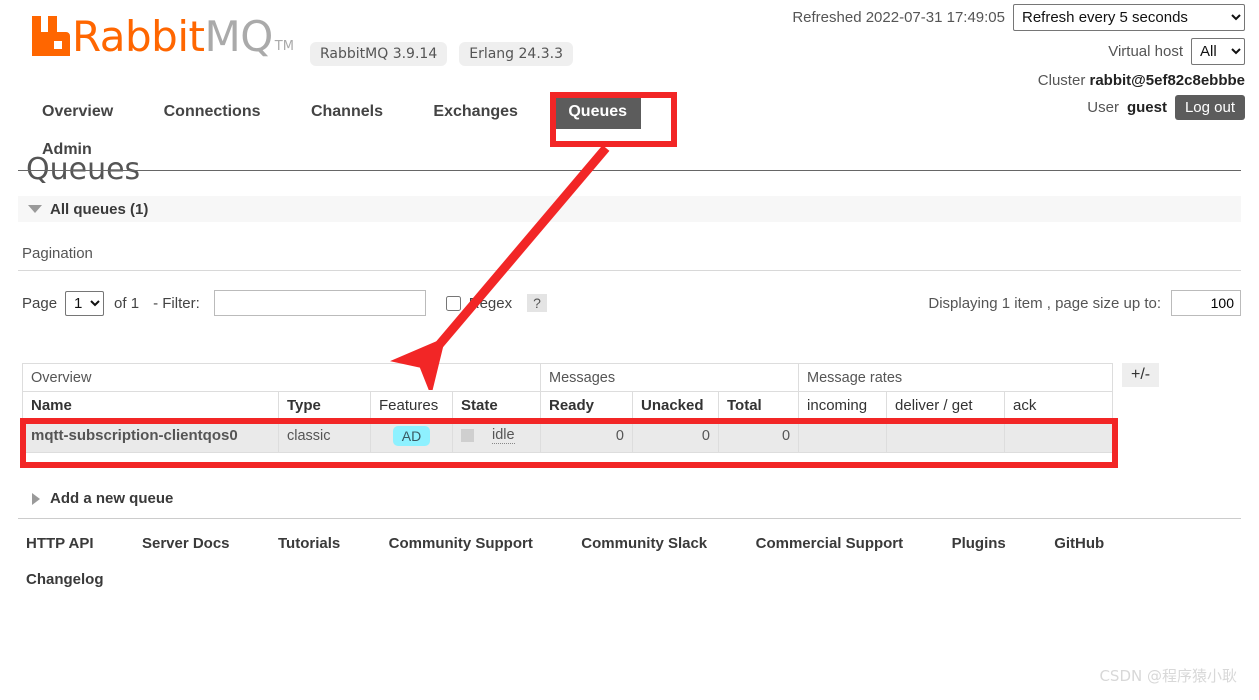  What do you see at coordinates (675, 405) in the screenshot?
I see `column-header-unacked: Unacked` at bounding box center [675, 405].